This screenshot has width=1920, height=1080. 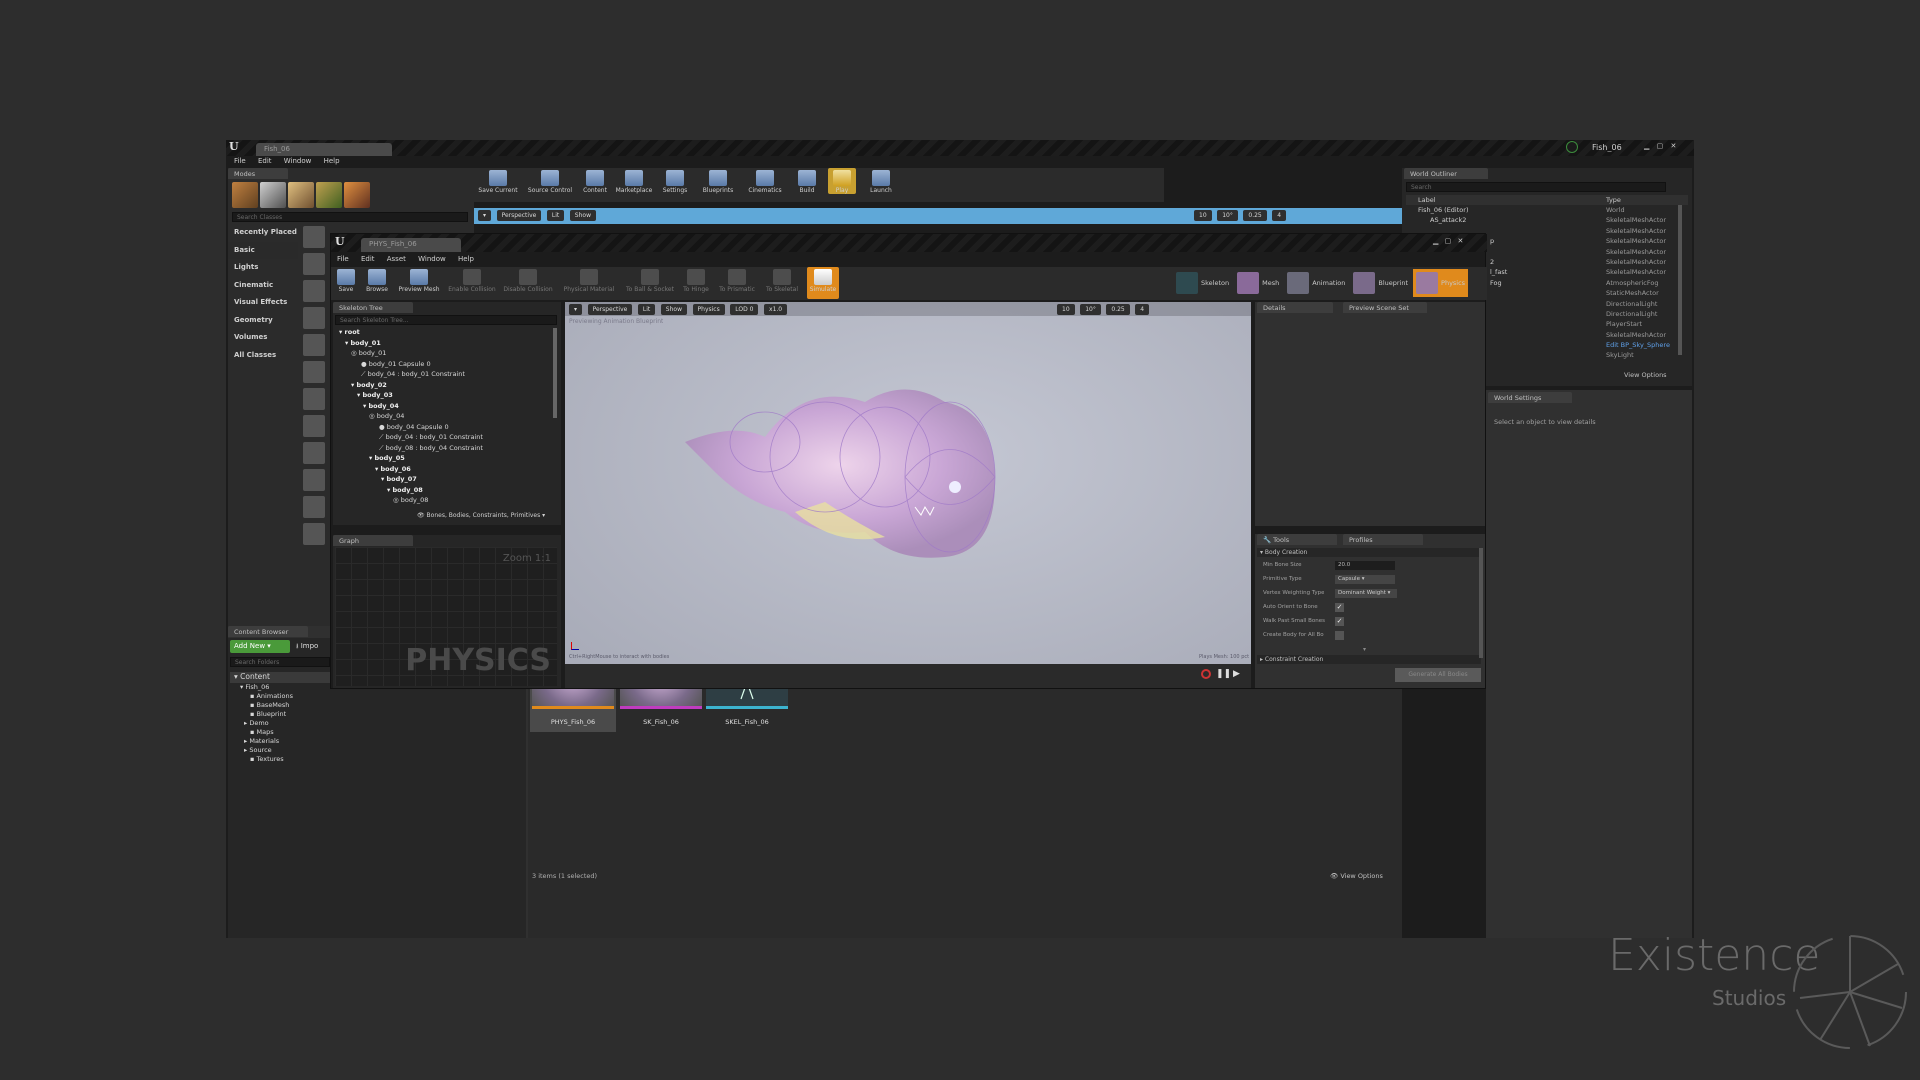 What do you see at coordinates (314, 453) in the screenshot?
I see `cone-icon` at bounding box center [314, 453].